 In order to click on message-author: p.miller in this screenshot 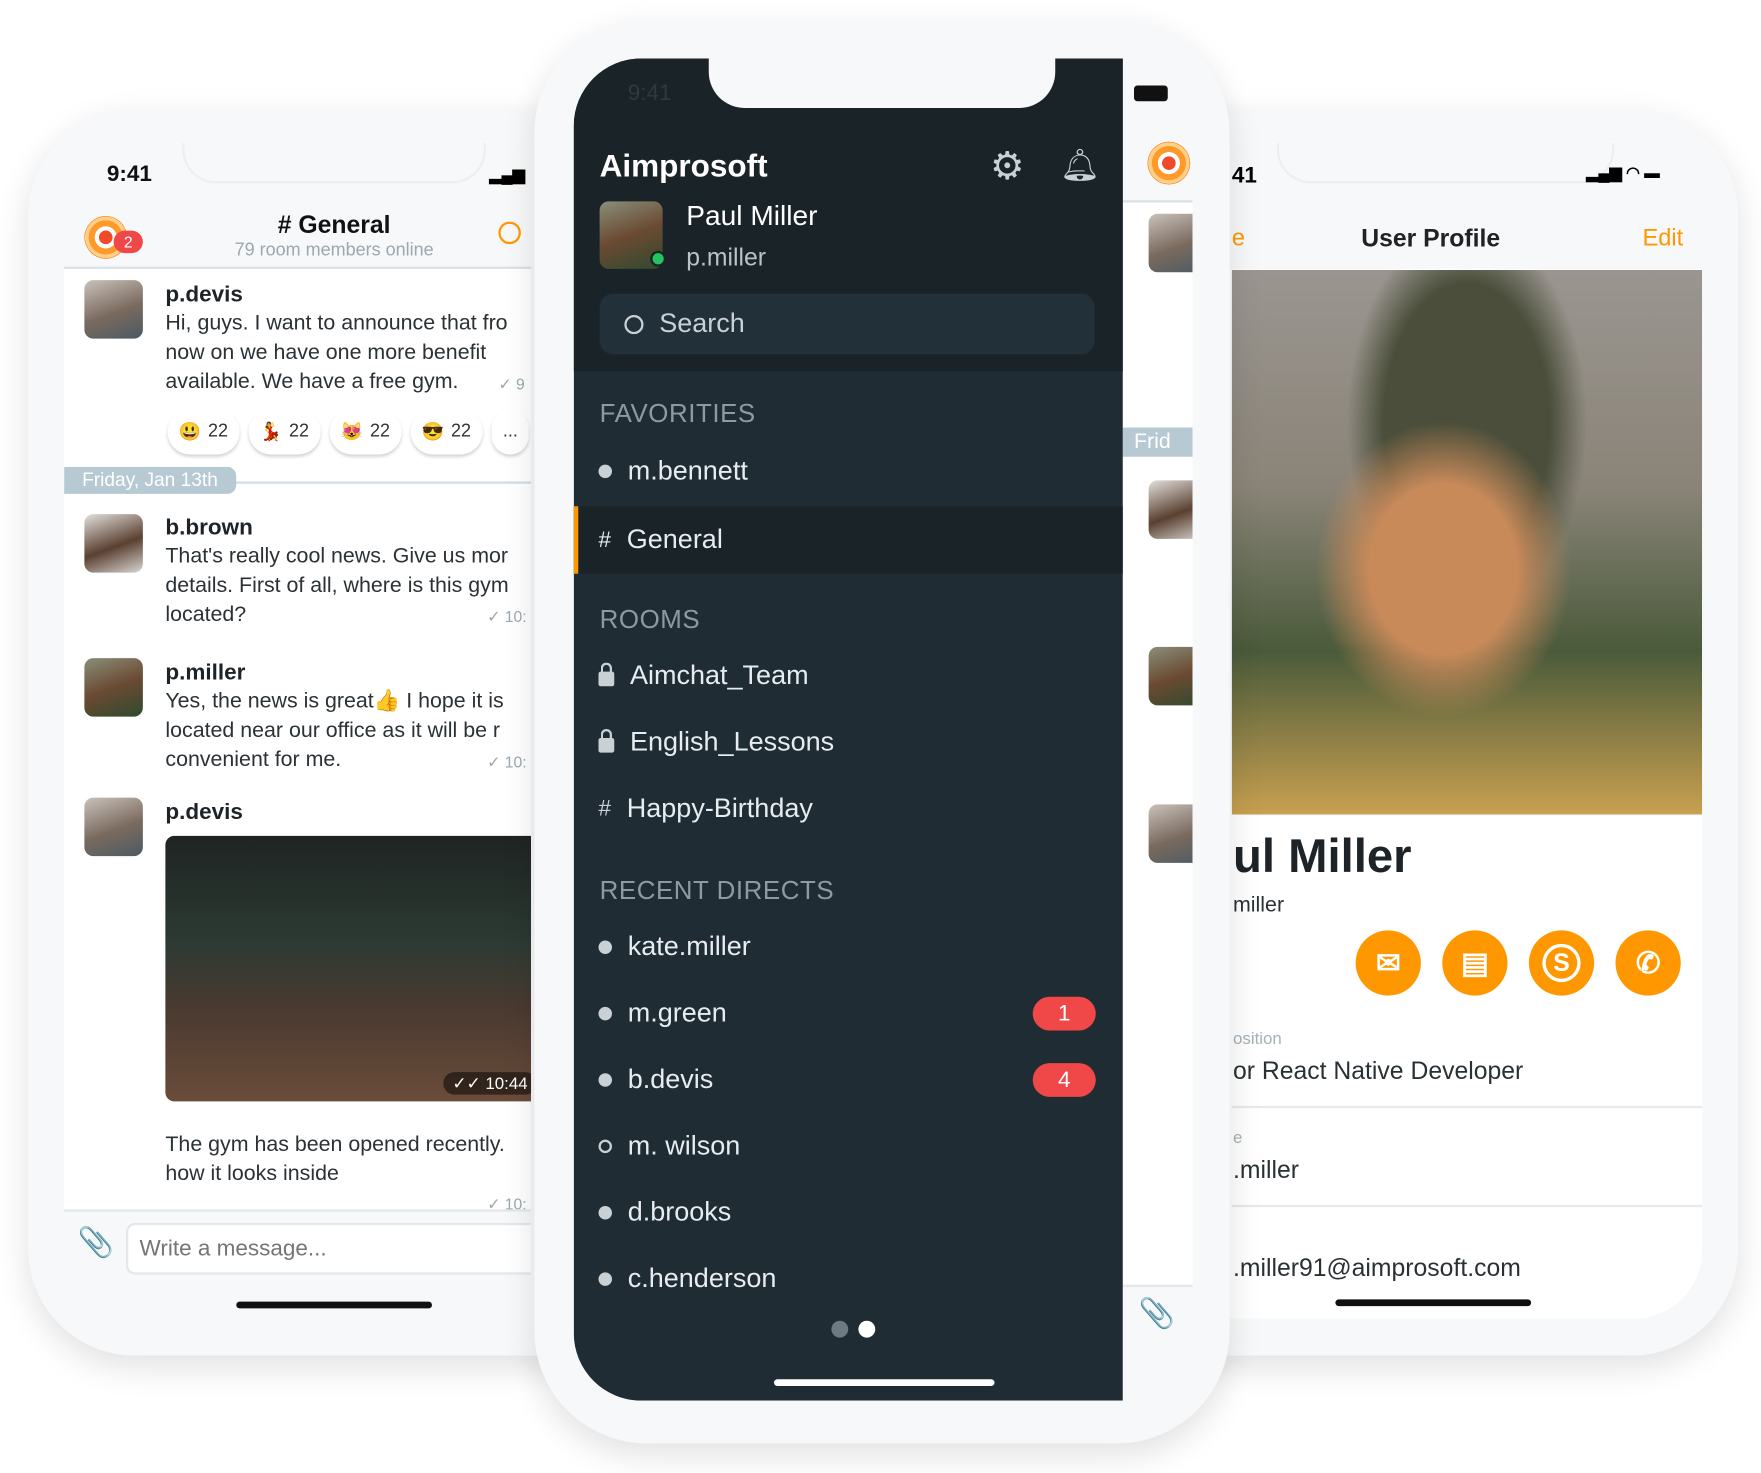, I will do `click(205, 673)`.